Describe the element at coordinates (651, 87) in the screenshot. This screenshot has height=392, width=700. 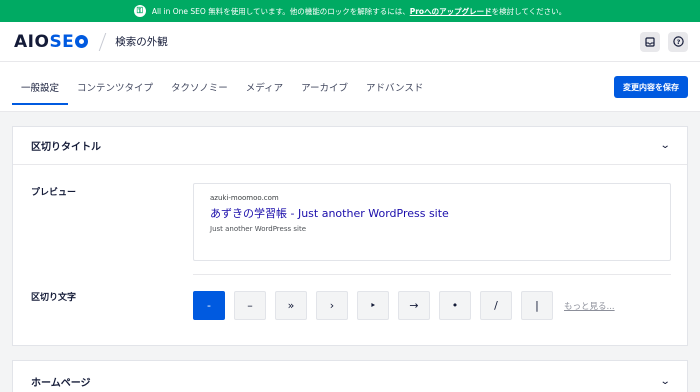
I see `save-changes-button: 変更内容を保存` at that location.